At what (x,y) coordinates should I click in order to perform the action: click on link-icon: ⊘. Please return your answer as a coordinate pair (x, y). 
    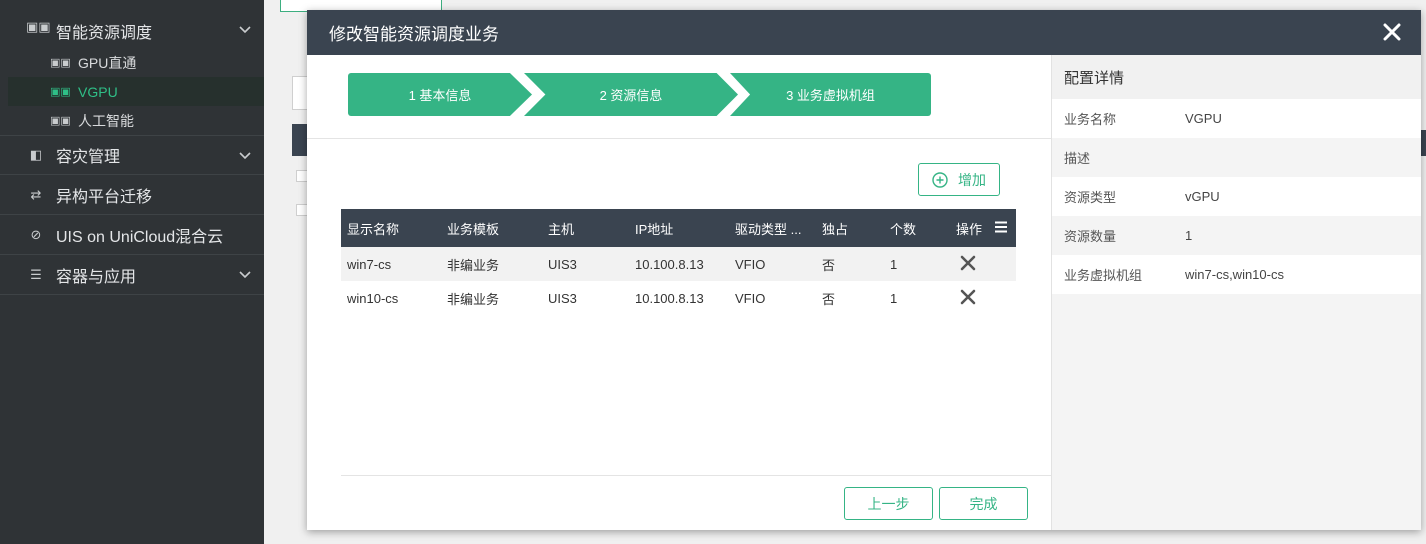
    Looking at the image, I should click on (36, 234).